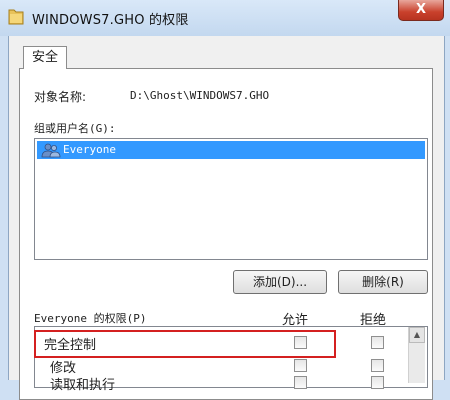  Describe the element at coordinates (383, 282) in the screenshot. I see `remove-button: 删除(R)` at that location.